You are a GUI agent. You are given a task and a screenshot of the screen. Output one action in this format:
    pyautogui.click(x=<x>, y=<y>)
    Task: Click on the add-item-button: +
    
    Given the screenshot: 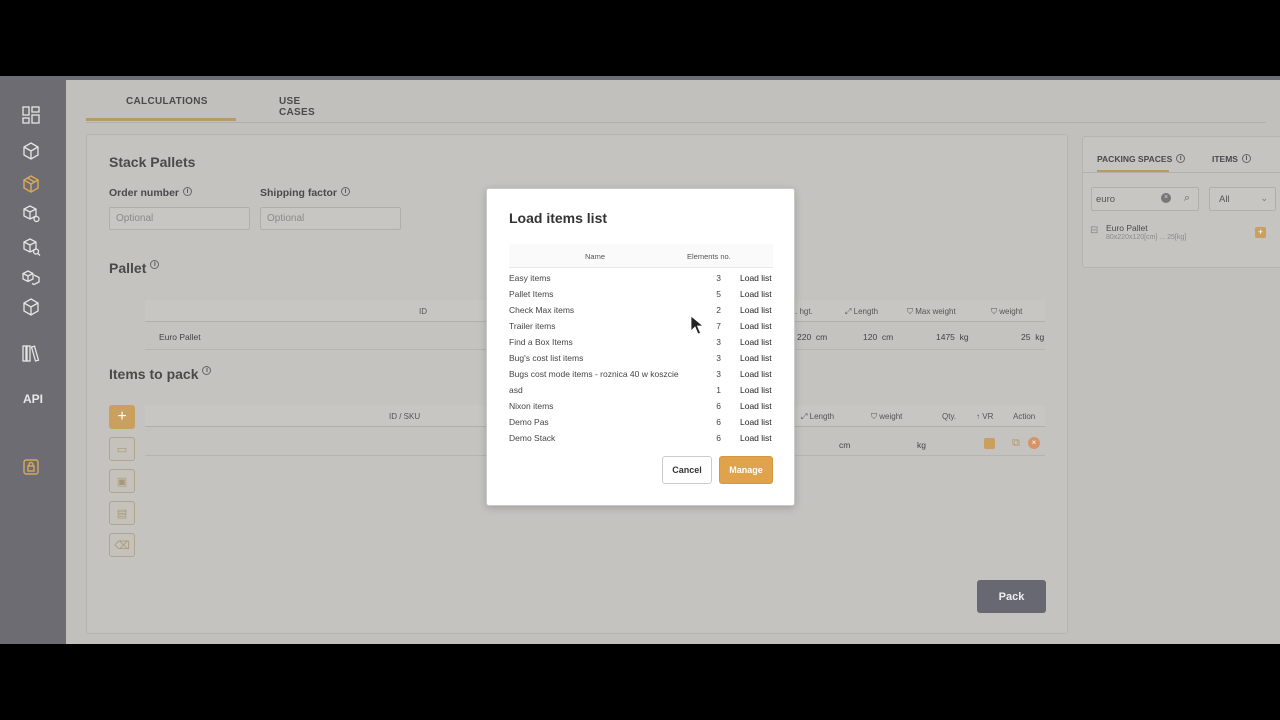 What is the action you would take?
    pyautogui.click(x=122, y=417)
    